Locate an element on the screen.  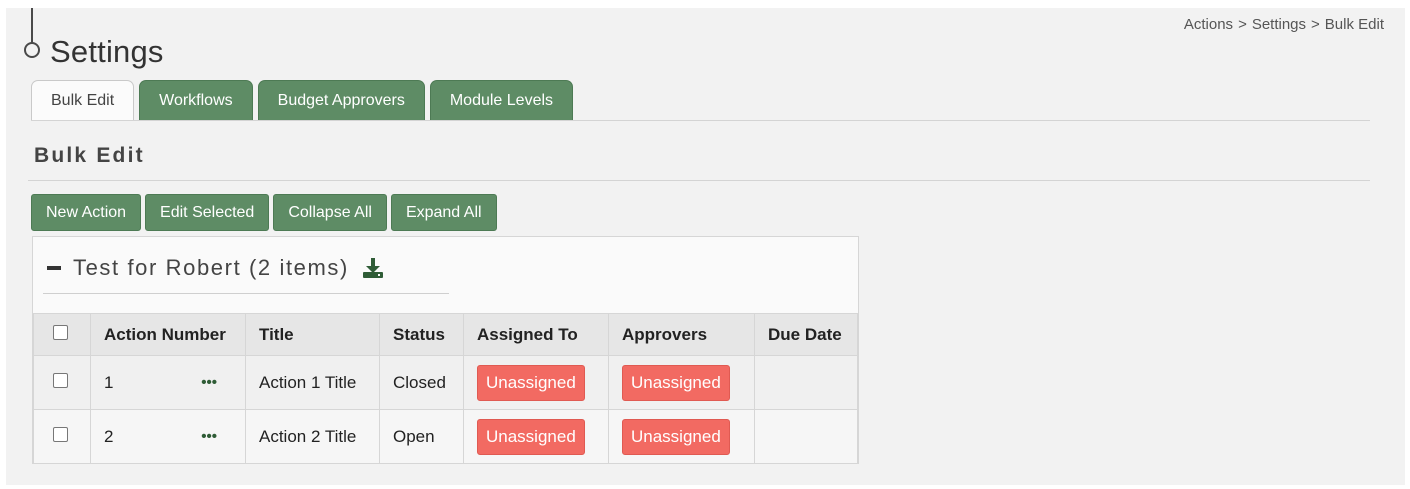
action-number: 1 is located at coordinates (108, 383).